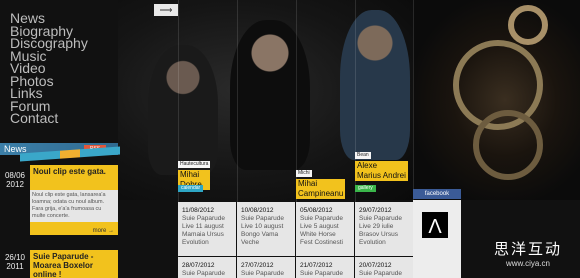 The width and height of the screenshot is (580, 278). I want to click on event-card: 28/07/2012 Suie Paparude, so click(207, 267).